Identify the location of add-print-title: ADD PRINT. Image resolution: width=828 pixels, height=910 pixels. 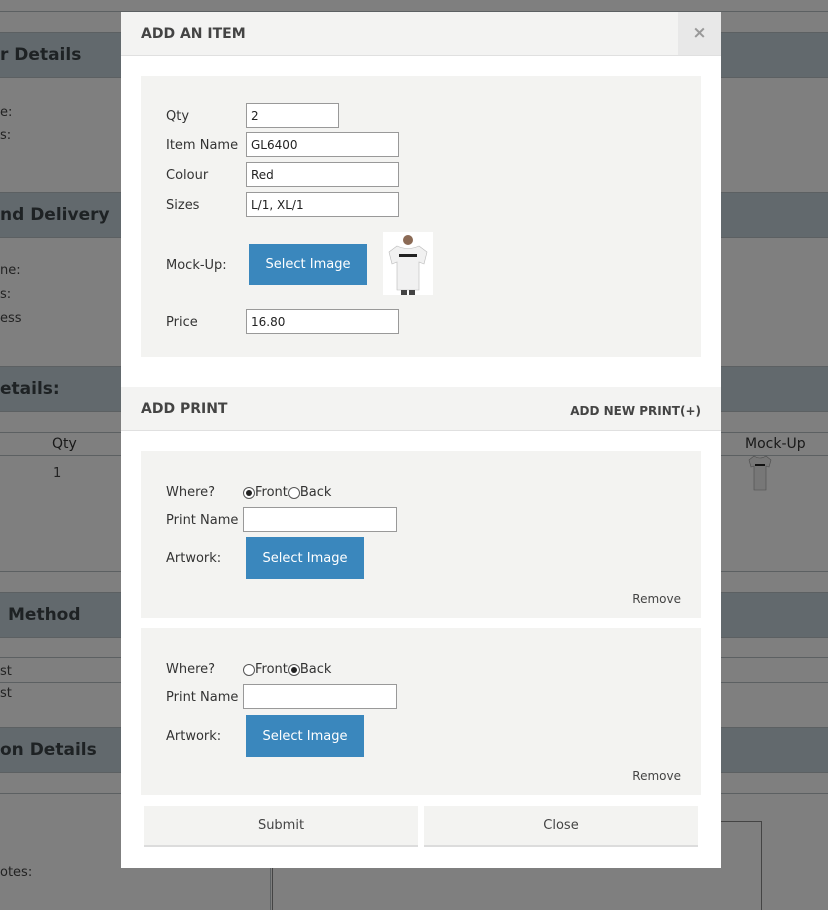
(184, 409).